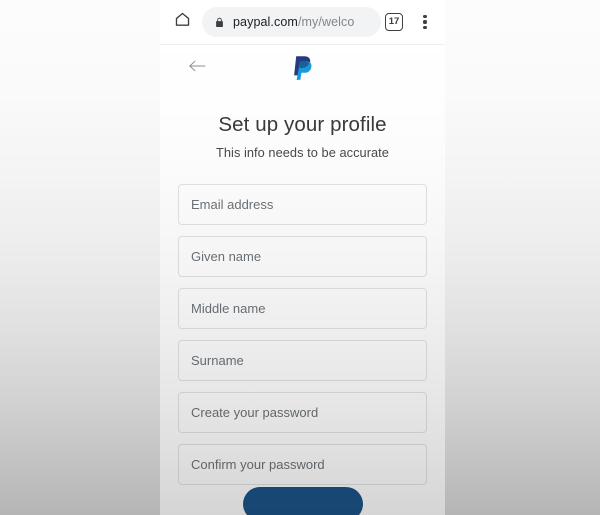 This screenshot has width=600, height=515. What do you see at coordinates (302, 464) in the screenshot?
I see `confirm-password-field` at bounding box center [302, 464].